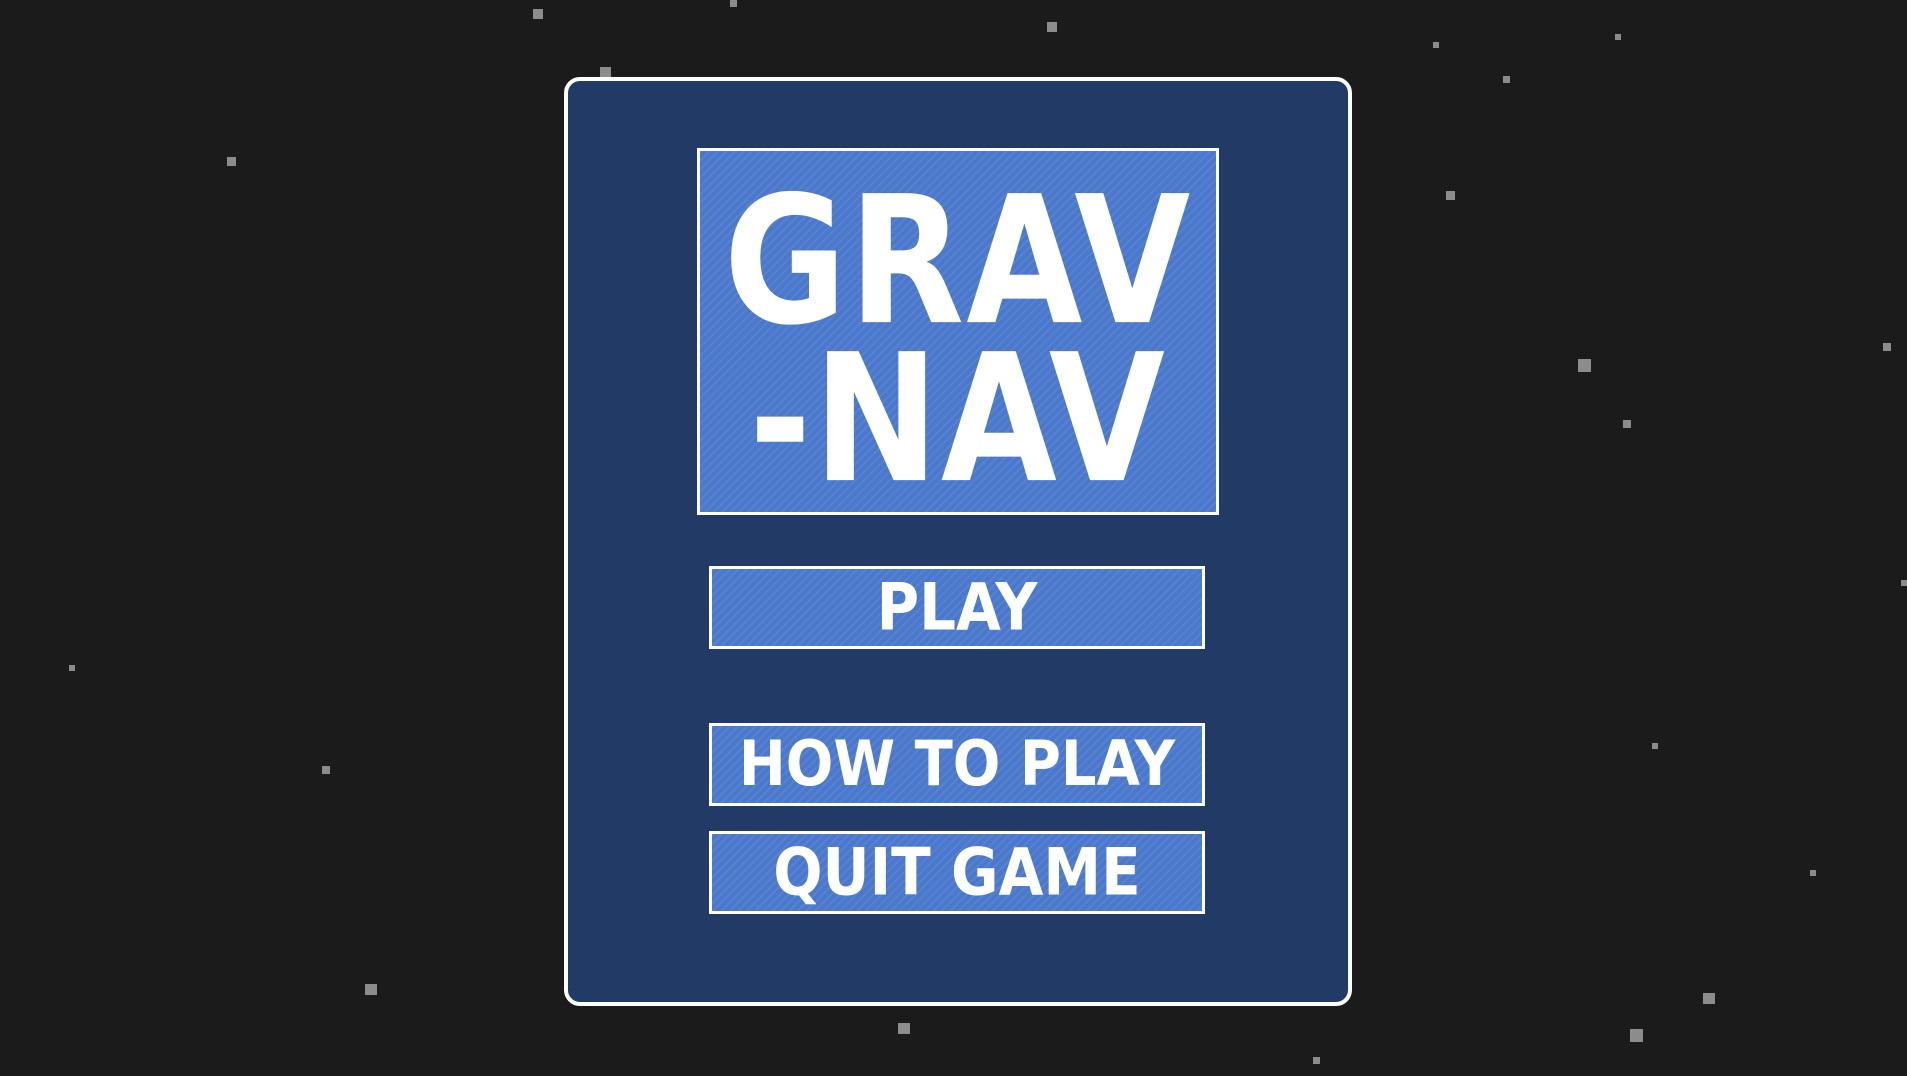 The width and height of the screenshot is (1907, 1076). I want to click on how-to-play-button: HOW TO PLAY, so click(957, 764).